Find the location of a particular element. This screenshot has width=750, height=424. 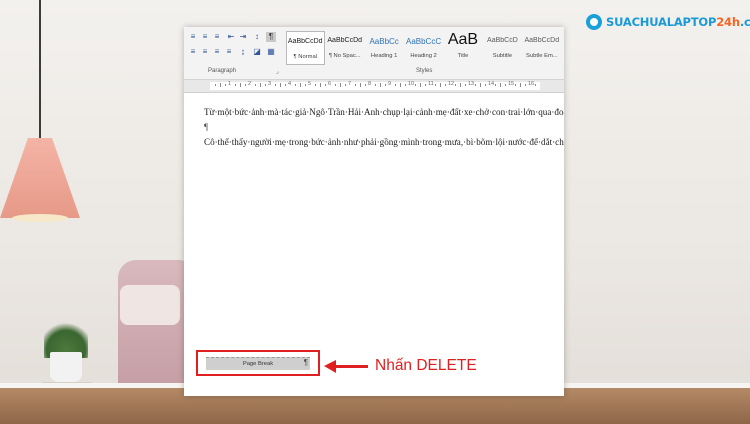

pilcrow-mark: ¶ is located at coordinates (305, 362).